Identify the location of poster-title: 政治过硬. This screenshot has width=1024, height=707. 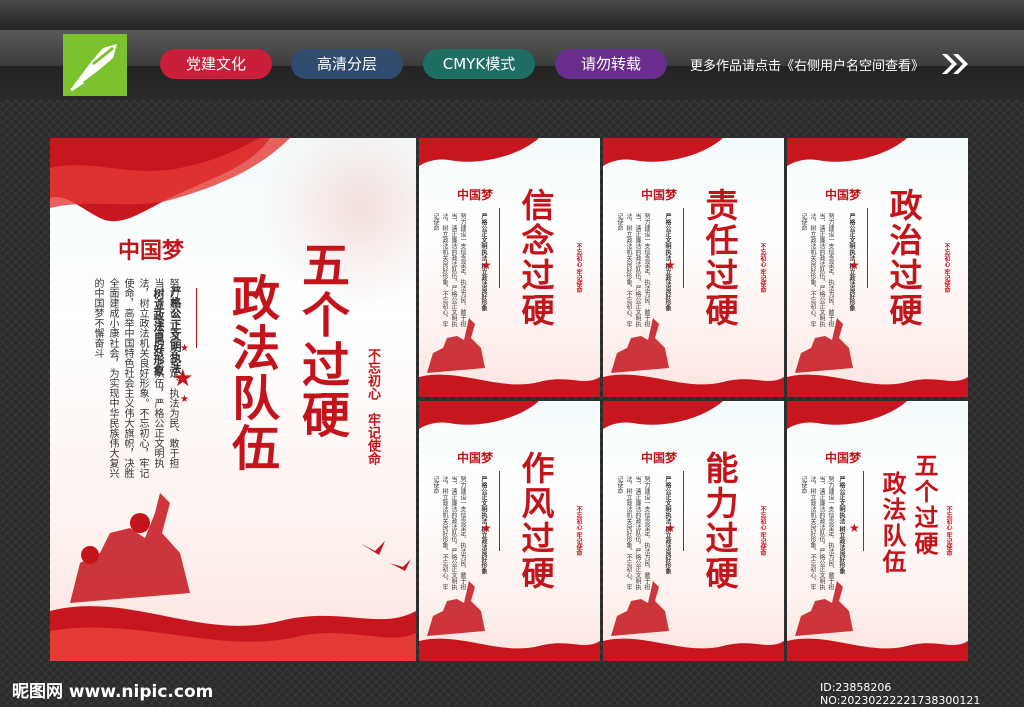
(903, 258).